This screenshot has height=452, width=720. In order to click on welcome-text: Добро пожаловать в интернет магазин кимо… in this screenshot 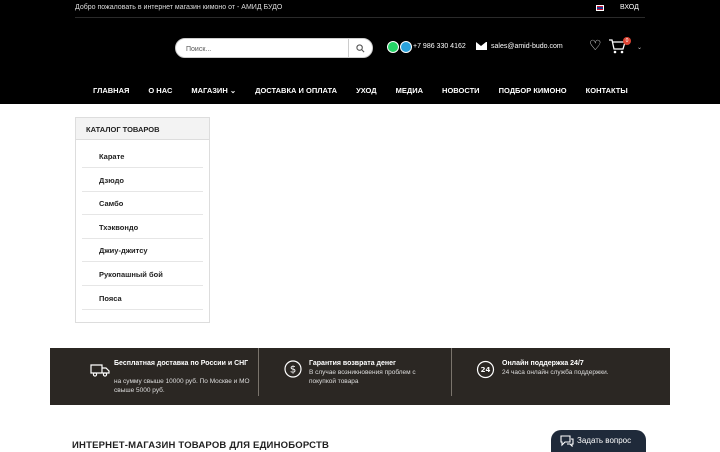, I will do `click(179, 7)`.